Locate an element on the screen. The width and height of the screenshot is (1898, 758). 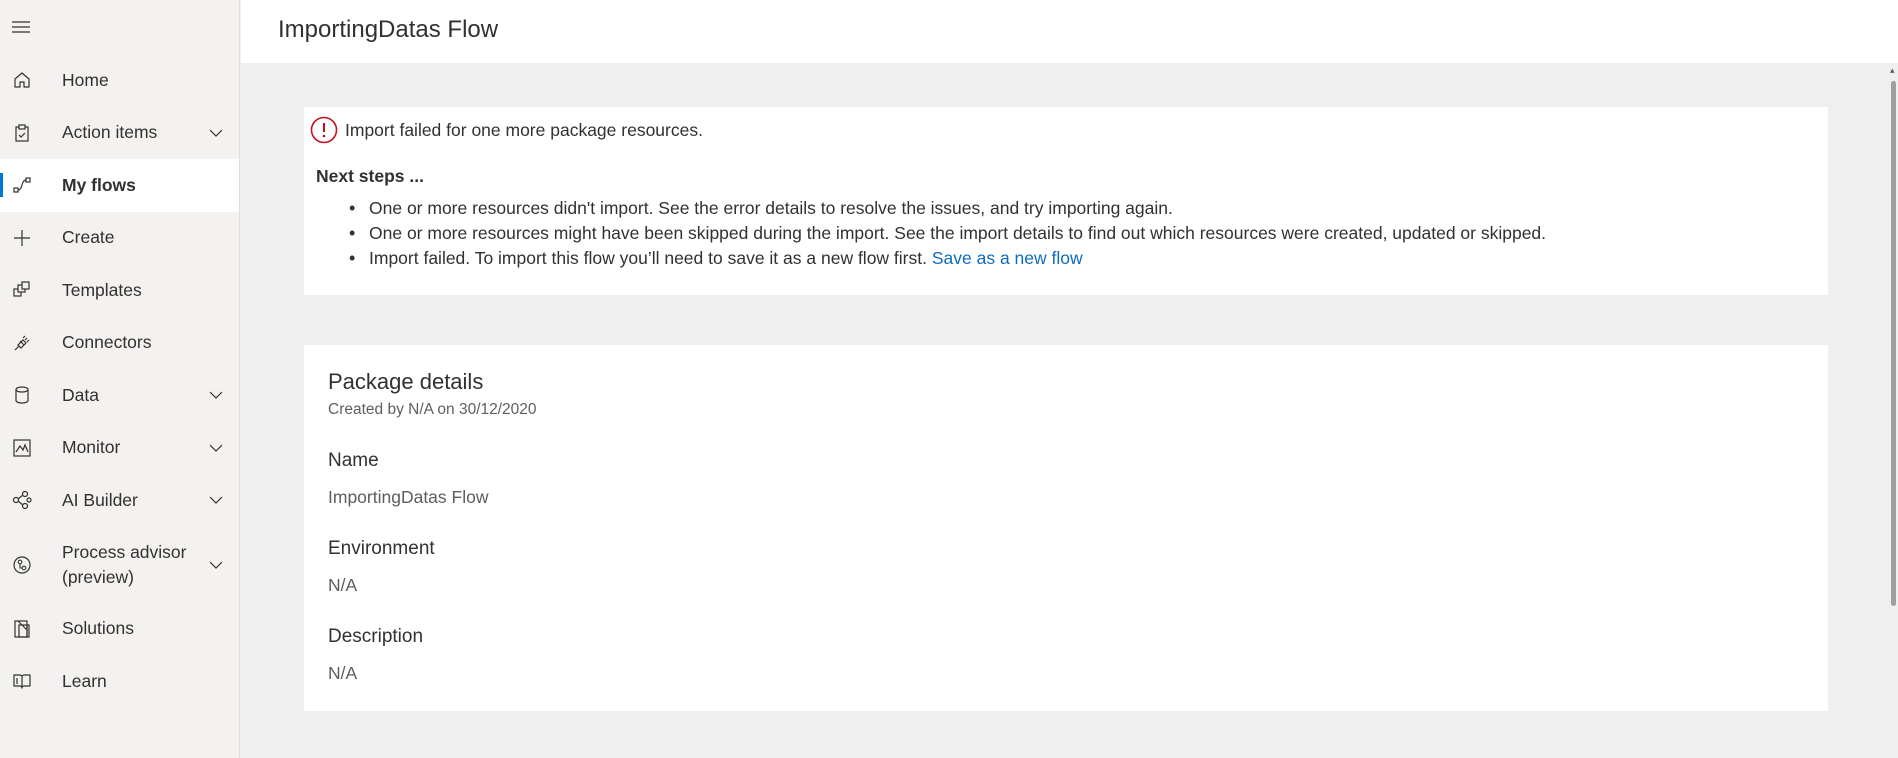
page-title: ImportingDatas Flow is located at coordinates (388, 29).